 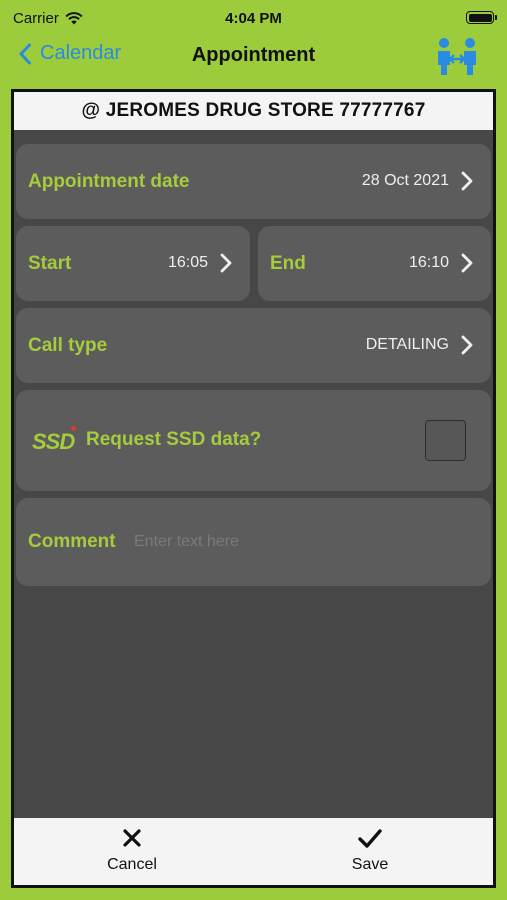 I want to click on meeting-people-button, so click(x=457, y=57).